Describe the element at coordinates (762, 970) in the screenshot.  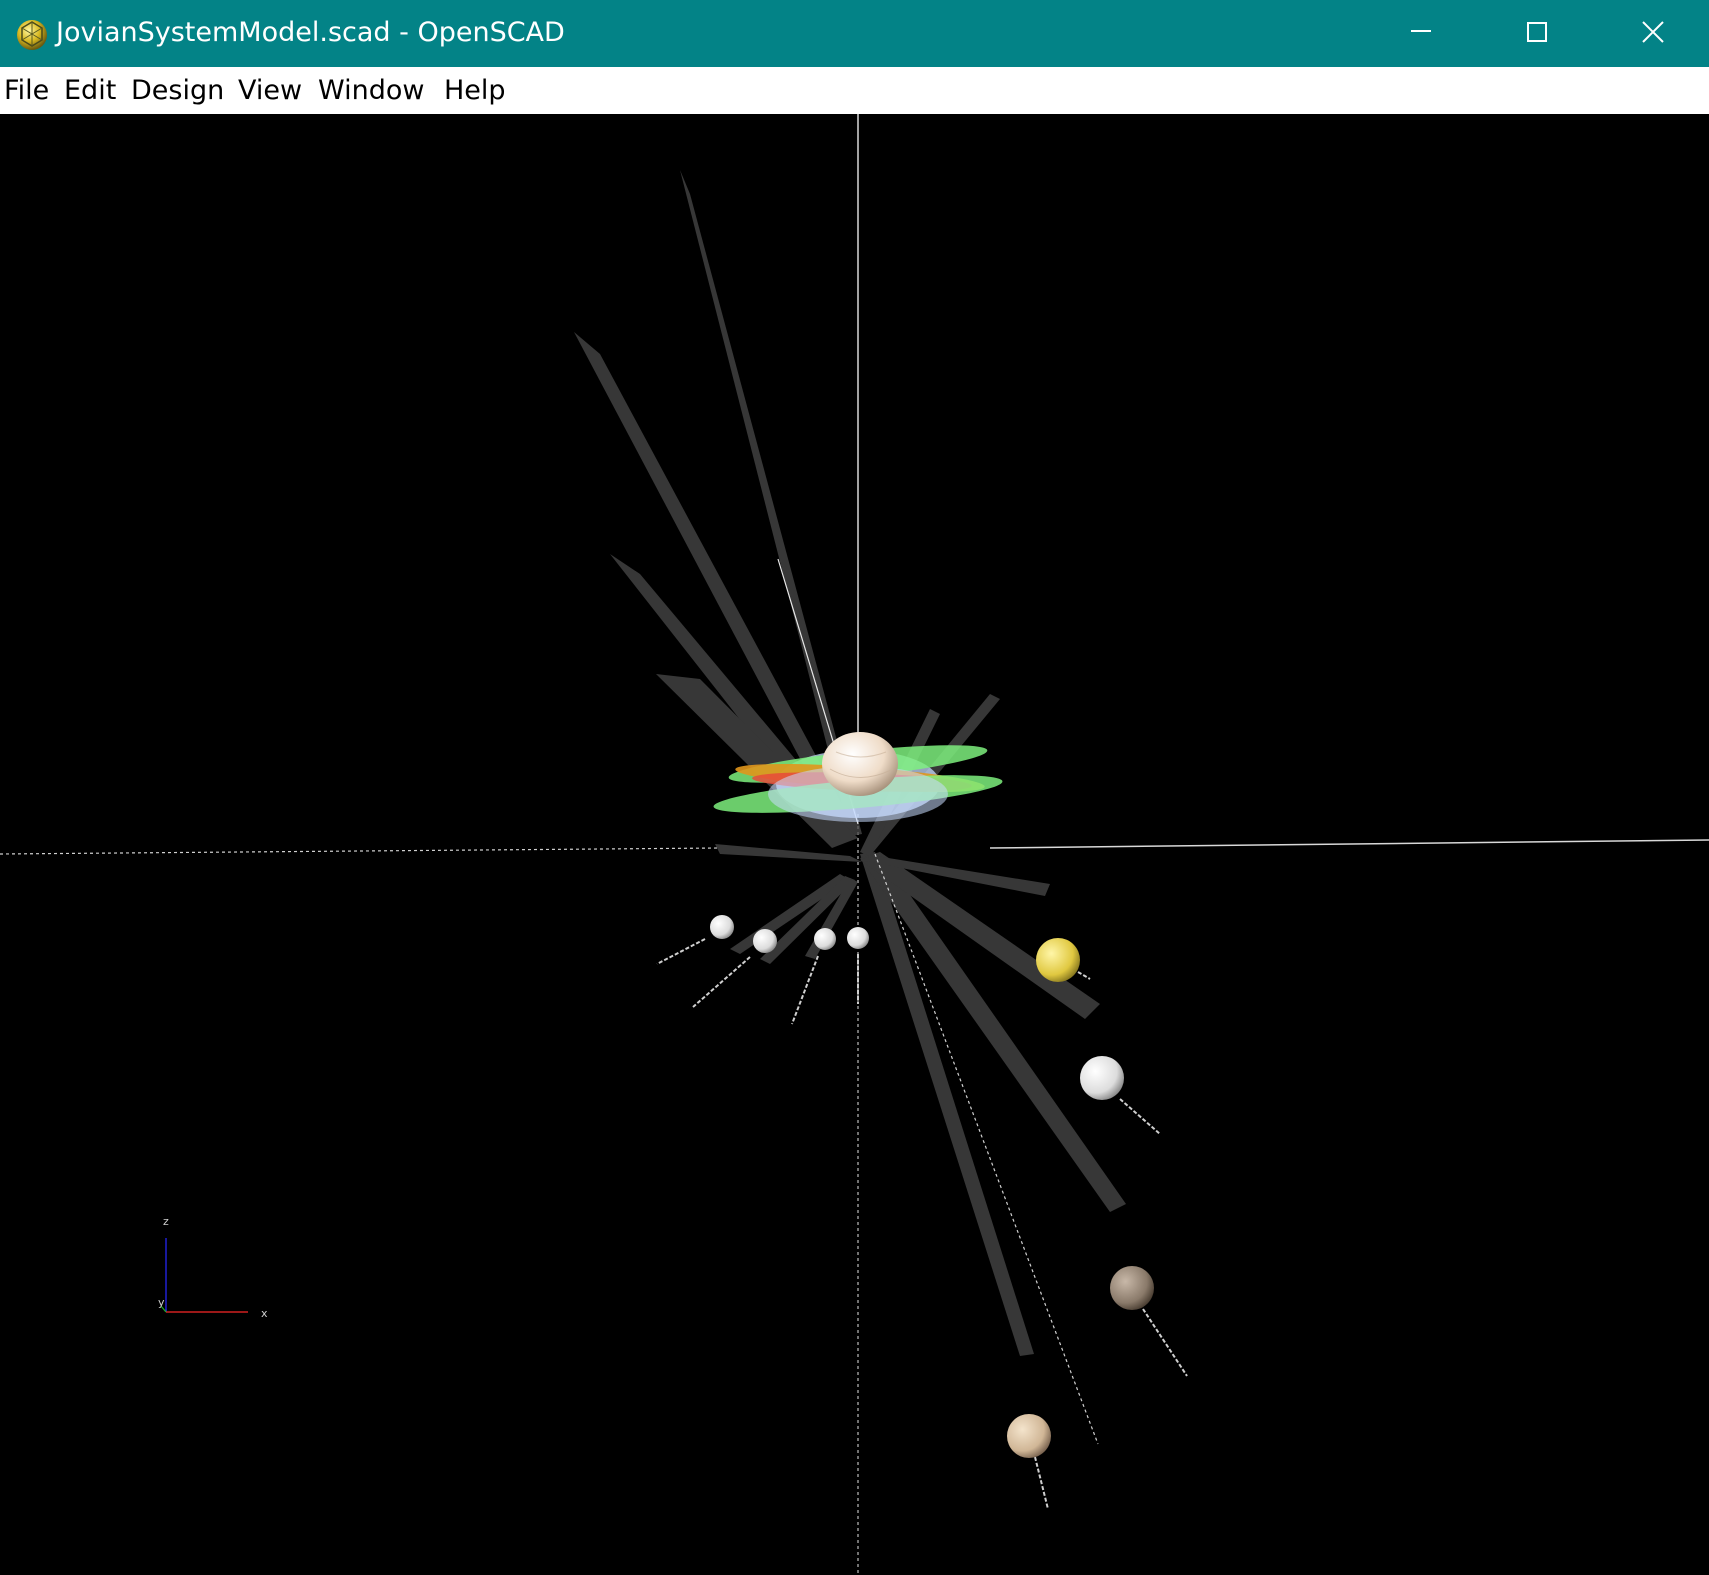
I see `inner-moons` at that location.